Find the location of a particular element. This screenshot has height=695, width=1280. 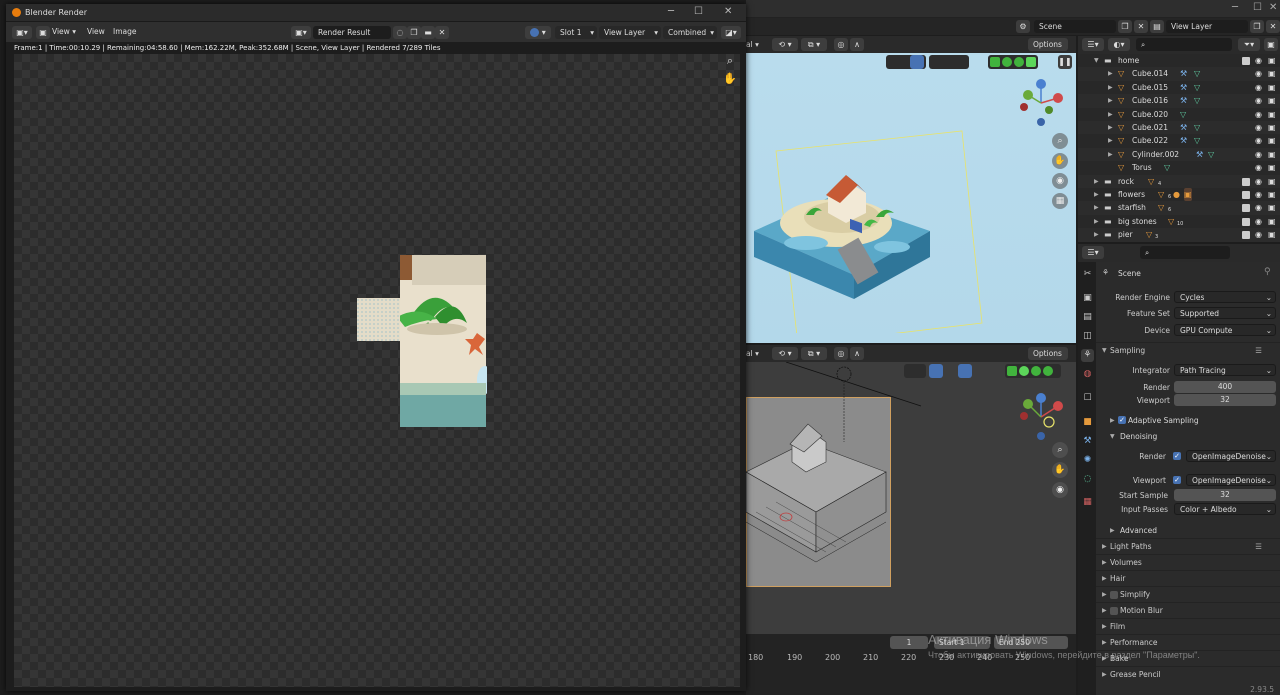

denoise-viewport-dropdown: OpenImageDenoise ⌄ is located at coordinates (1231, 480).